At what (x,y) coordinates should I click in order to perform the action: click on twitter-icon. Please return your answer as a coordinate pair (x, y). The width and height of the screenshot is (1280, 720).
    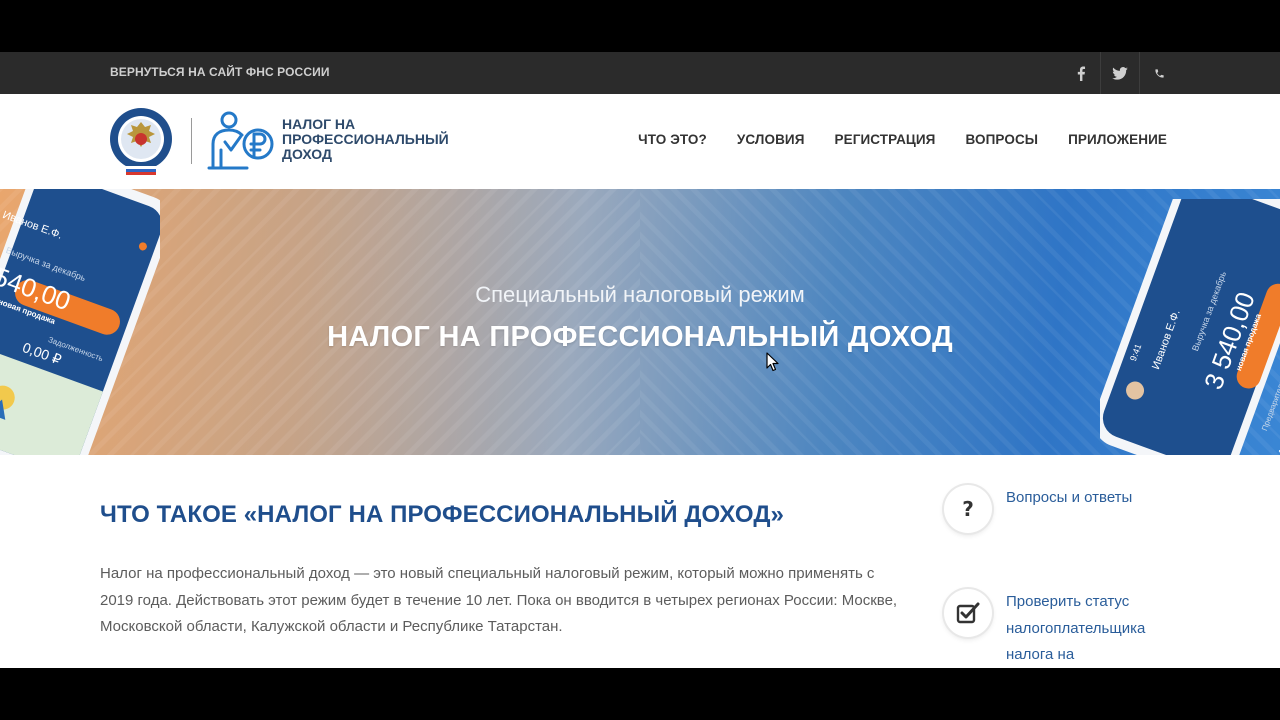
    Looking at the image, I should click on (1120, 73).